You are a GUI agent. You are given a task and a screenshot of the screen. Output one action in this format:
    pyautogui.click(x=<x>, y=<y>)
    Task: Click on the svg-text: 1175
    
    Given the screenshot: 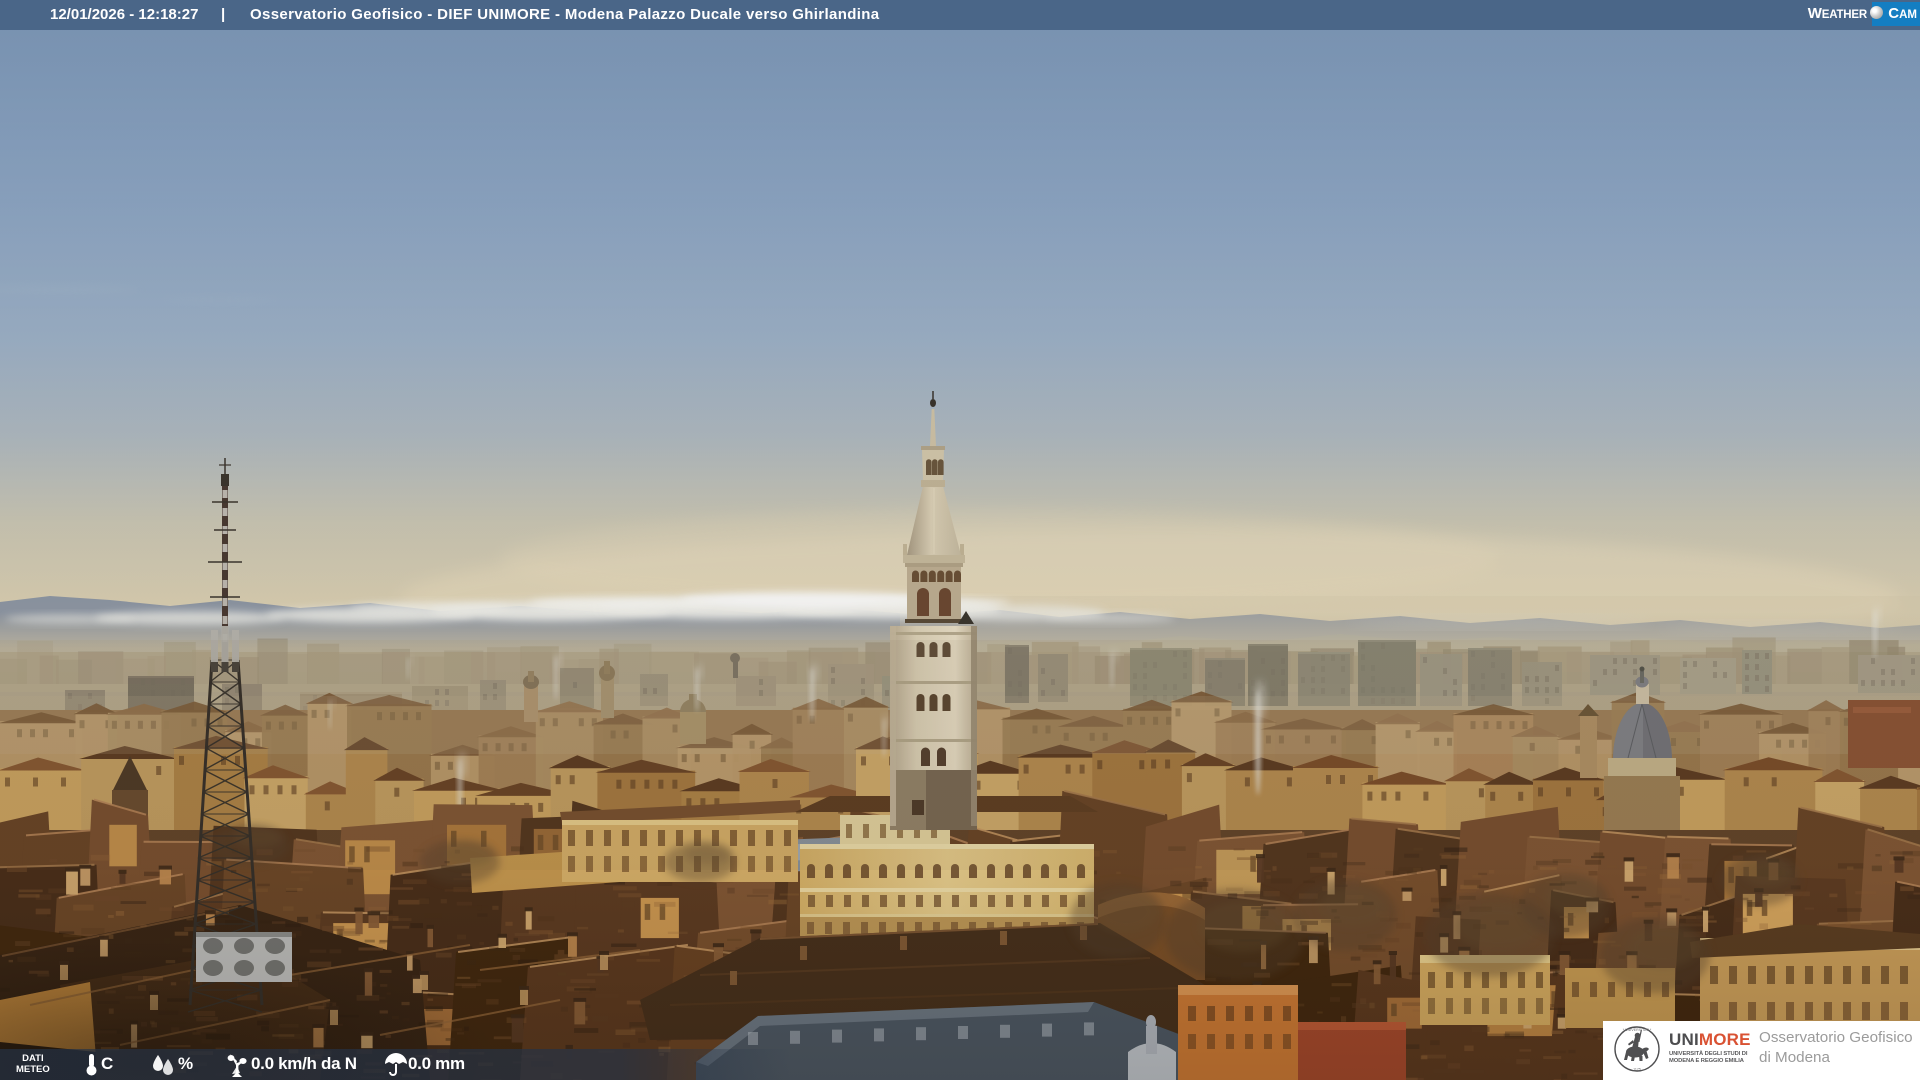 What is the action you would take?
    pyautogui.click(x=1637, y=1070)
    